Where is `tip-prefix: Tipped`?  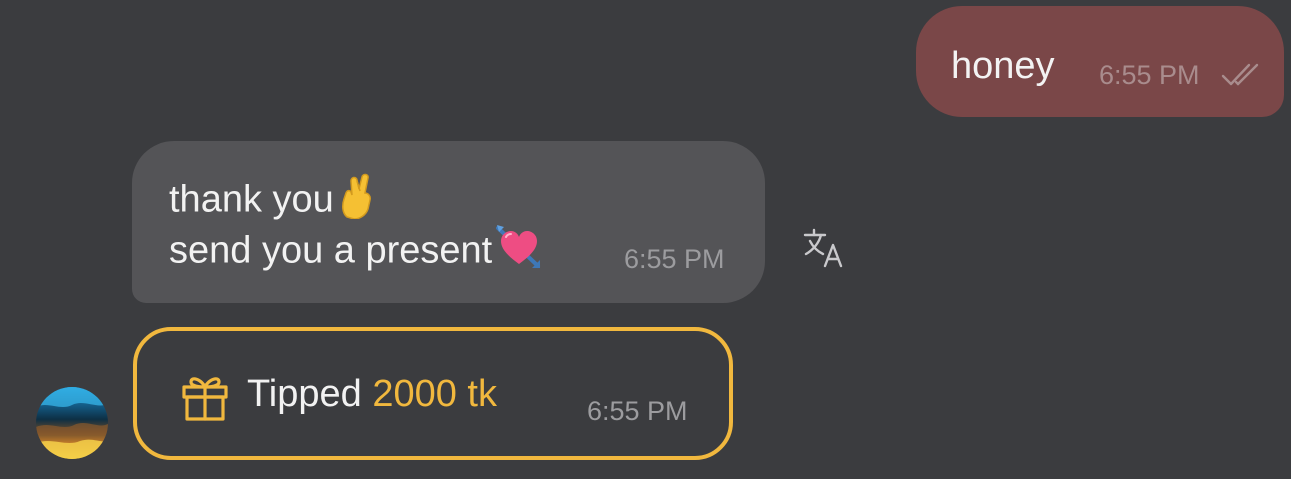
tip-prefix: Tipped is located at coordinates (304, 394).